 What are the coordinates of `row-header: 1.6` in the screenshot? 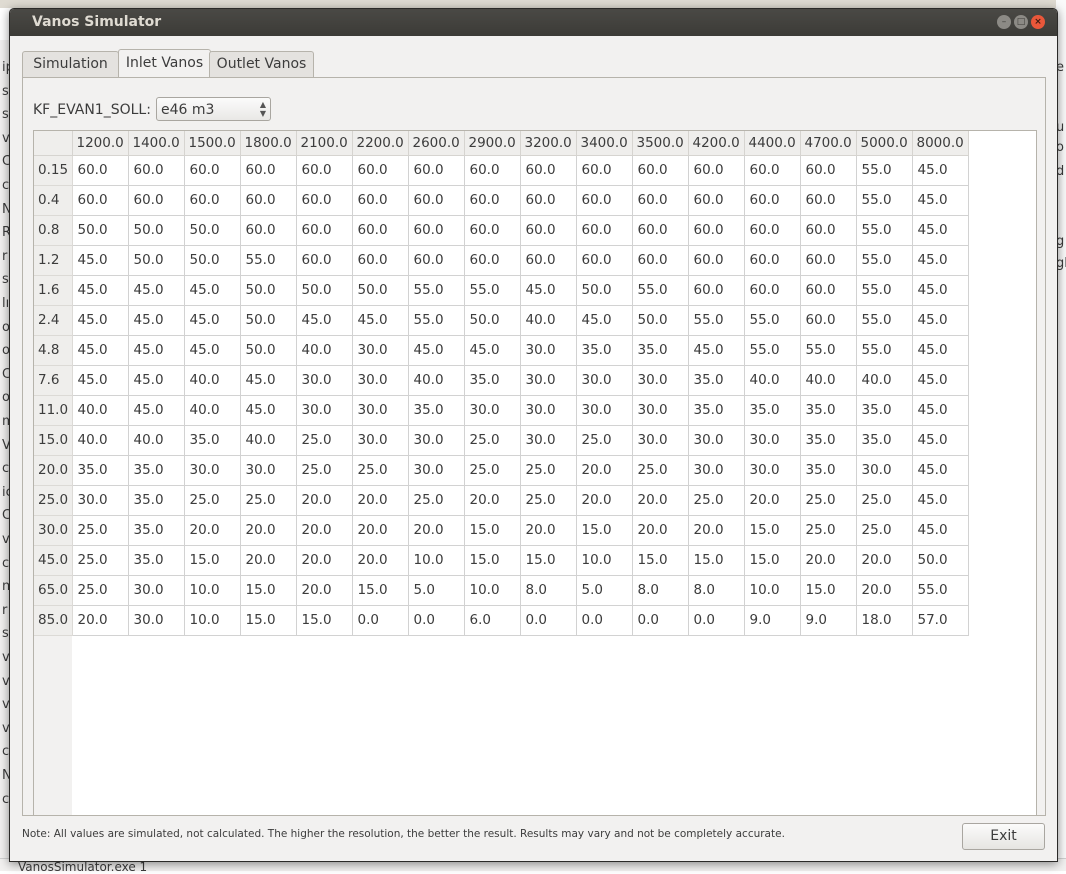 It's located at (53, 290).